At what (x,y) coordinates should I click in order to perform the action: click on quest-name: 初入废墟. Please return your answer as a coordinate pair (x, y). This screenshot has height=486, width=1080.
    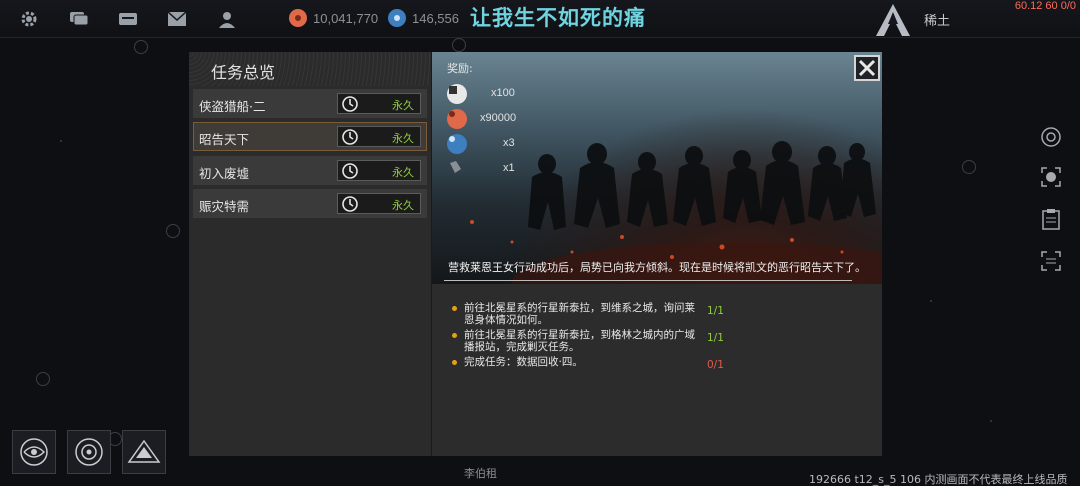
    Looking at the image, I should click on (224, 173).